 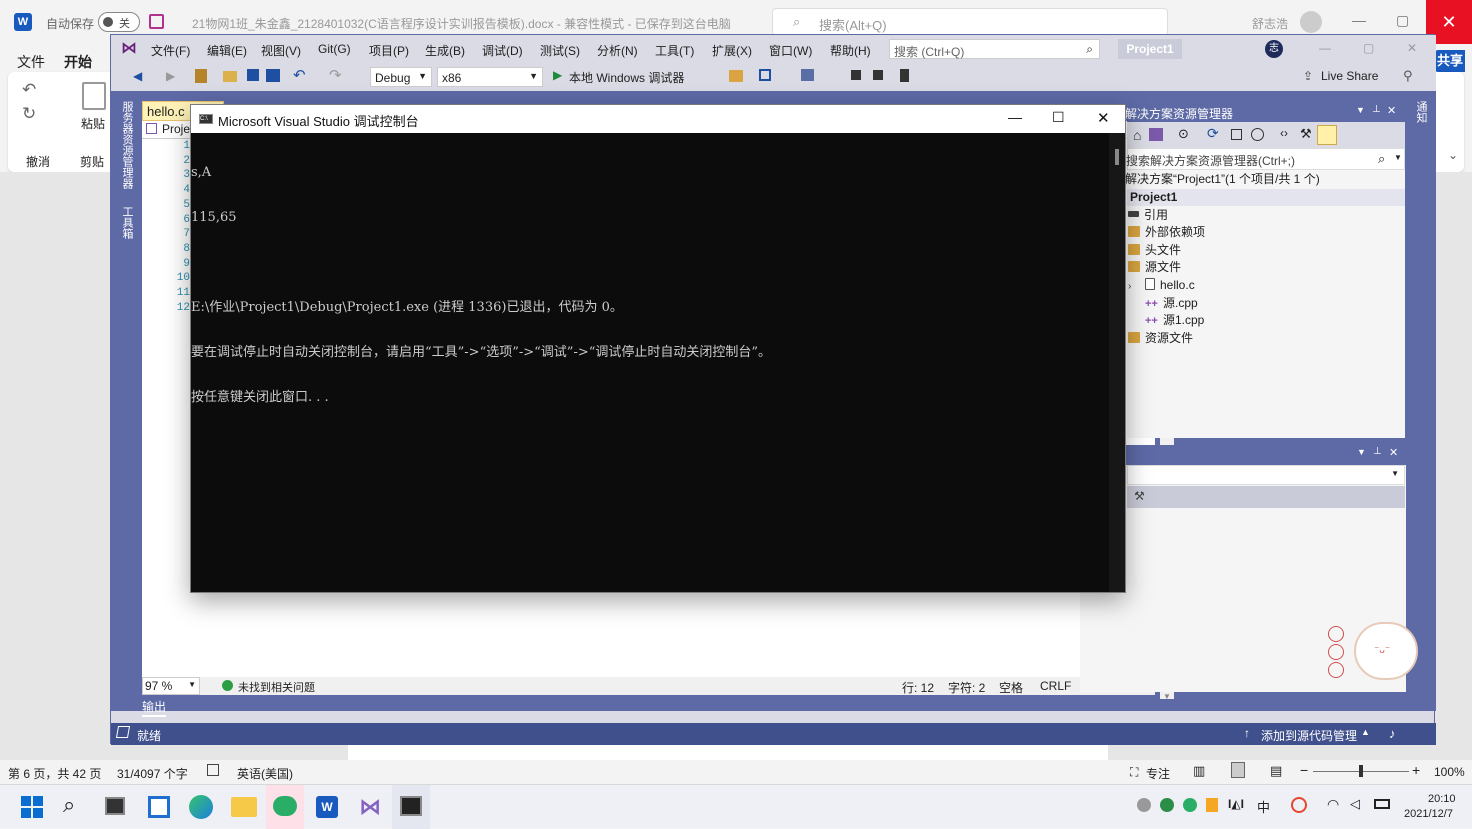 What do you see at coordinates (918, 687) in the screenshot?
I see `line-indicator: 行: 12` at bounding box center [918, 687].